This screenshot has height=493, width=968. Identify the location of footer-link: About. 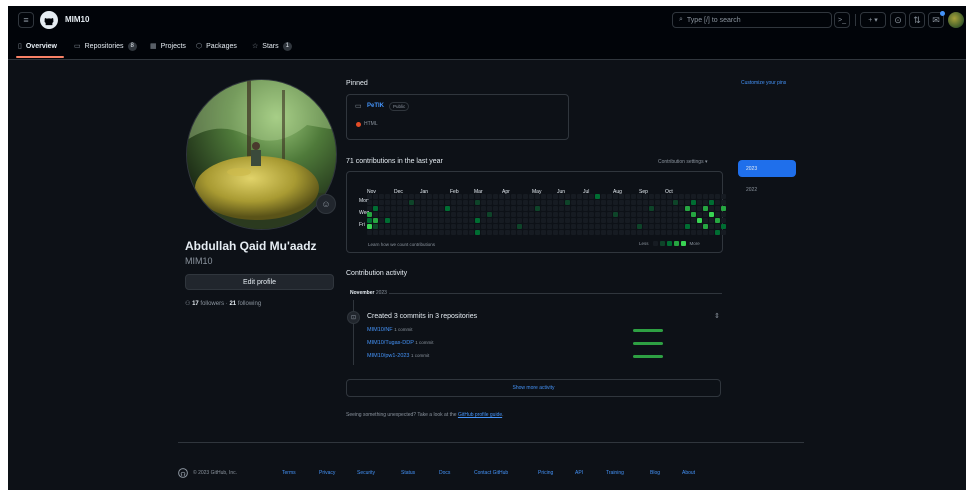
(688, 473).